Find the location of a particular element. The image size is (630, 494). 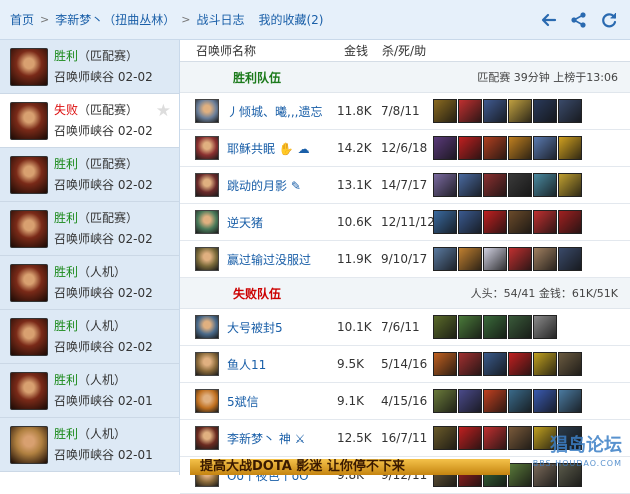

top-bar: 首页 > 李新梦丶（扭曲丛林） > 战斗日志 我的收藏(2) is located at coordinates (315, 20).